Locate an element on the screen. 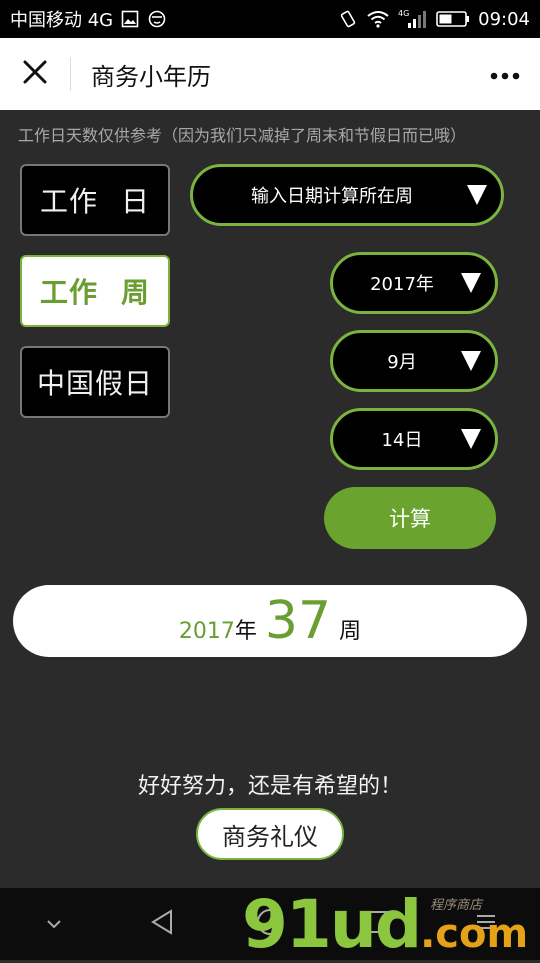 The image size is (540, 963). recent-square-icon is located at coordinates (378, 924).